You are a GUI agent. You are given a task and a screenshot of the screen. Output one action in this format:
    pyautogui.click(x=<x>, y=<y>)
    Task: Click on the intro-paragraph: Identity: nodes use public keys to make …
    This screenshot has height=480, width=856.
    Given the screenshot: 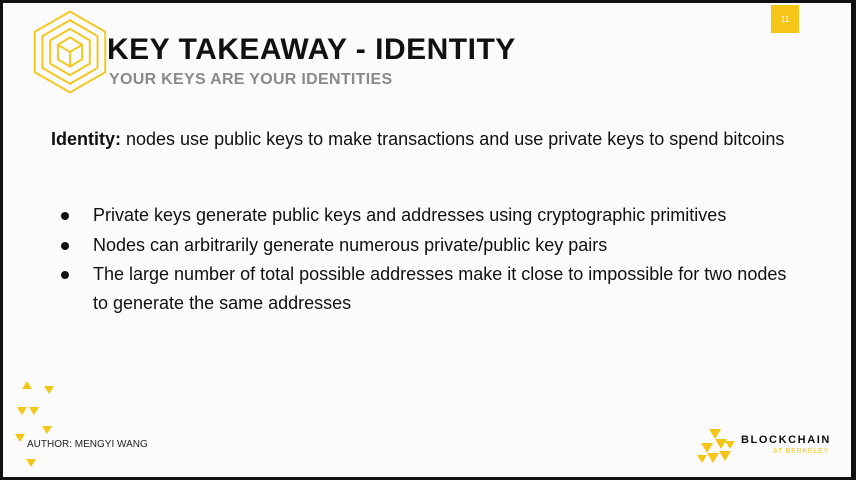 What is the action you would take?
    pyautogui.click(x=421, y=139)
    